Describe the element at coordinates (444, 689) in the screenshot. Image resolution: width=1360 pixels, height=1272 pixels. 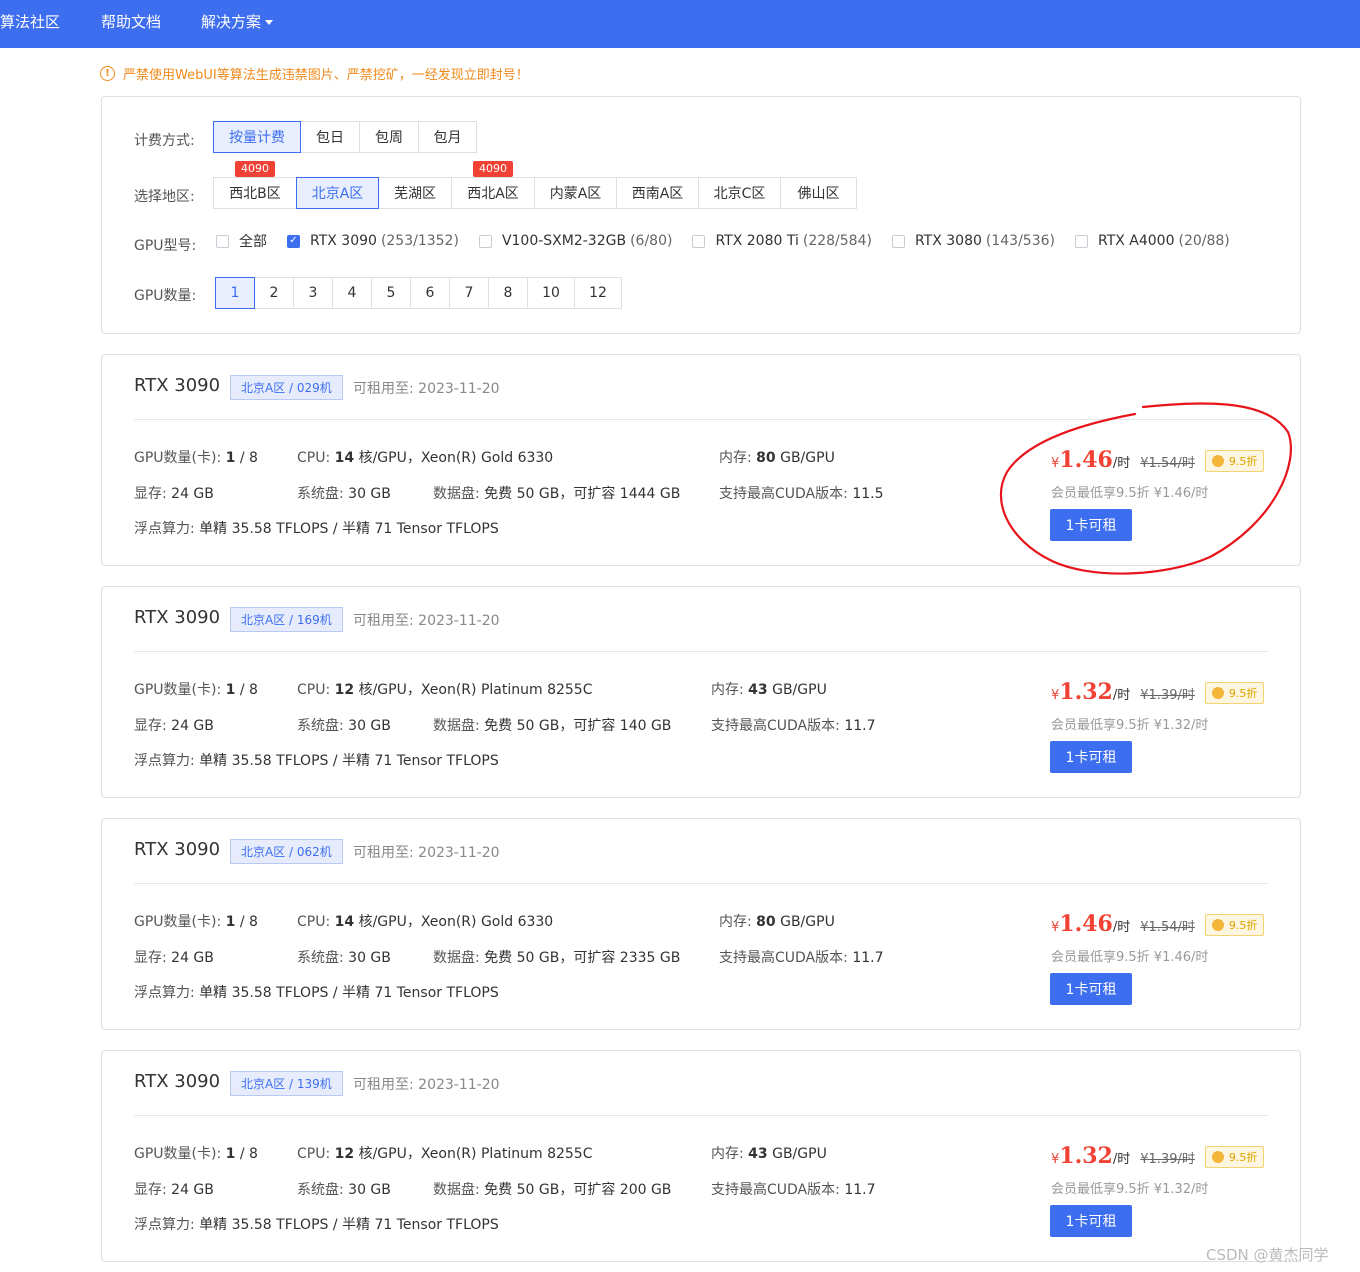
I see `spec-cpu: CPU: 12 核/GPU，Xeon(R) Platinum 8255C` at that location.